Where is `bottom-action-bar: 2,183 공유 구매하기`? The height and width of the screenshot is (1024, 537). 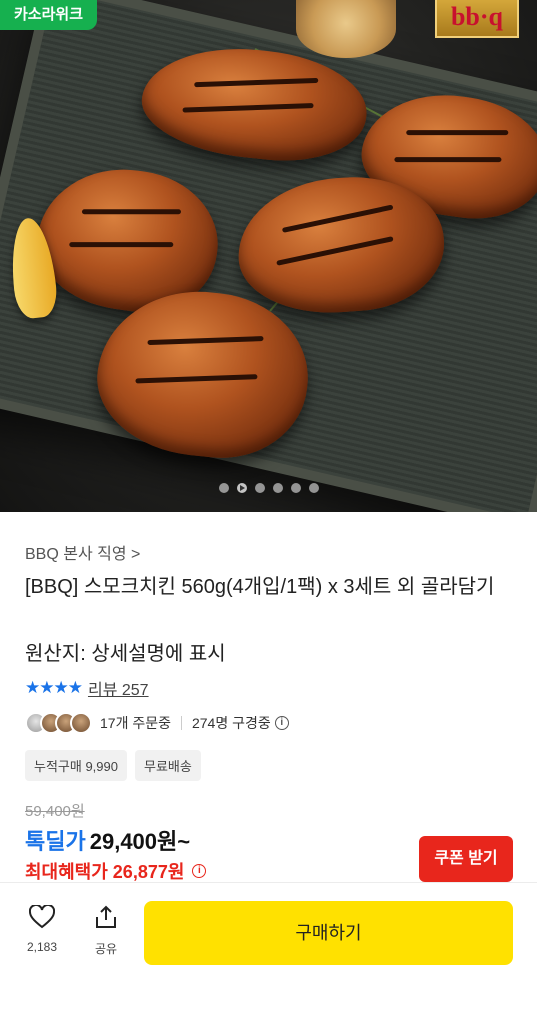 bottom-action-bar: 2,183 공유 구매하기 is located at coordinates (268, 953).